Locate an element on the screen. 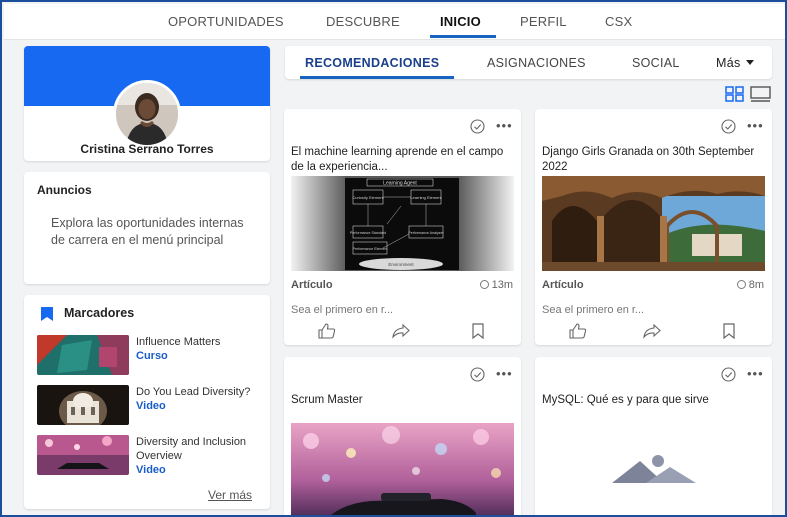 This screenshot has height=517, width=787. tab-asignaciones: ASIGNACIONES is located at coordinates (536, 63).